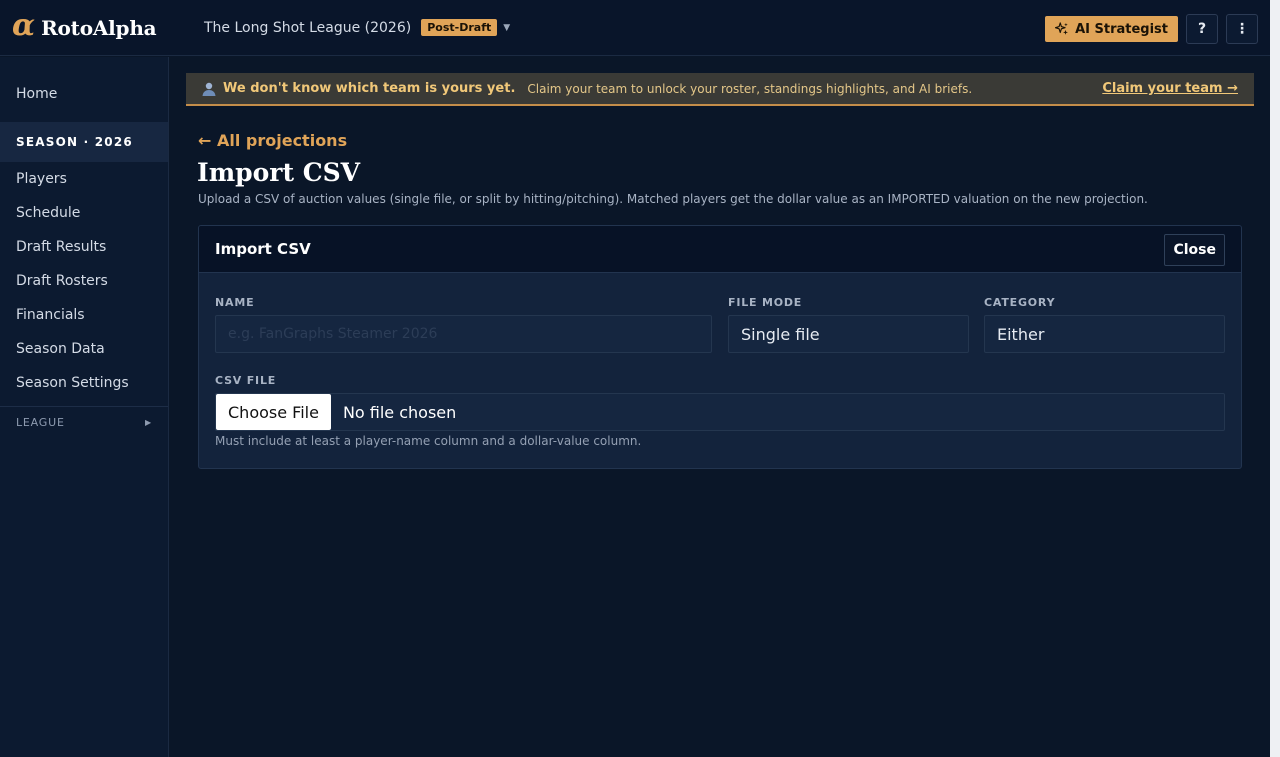 The width and height of the screenshot is (1280, 757). What do you see at coordinates (1275, 378) in the screenshot?
I see `scrollbar-track` at bounding box center [1275, 378].